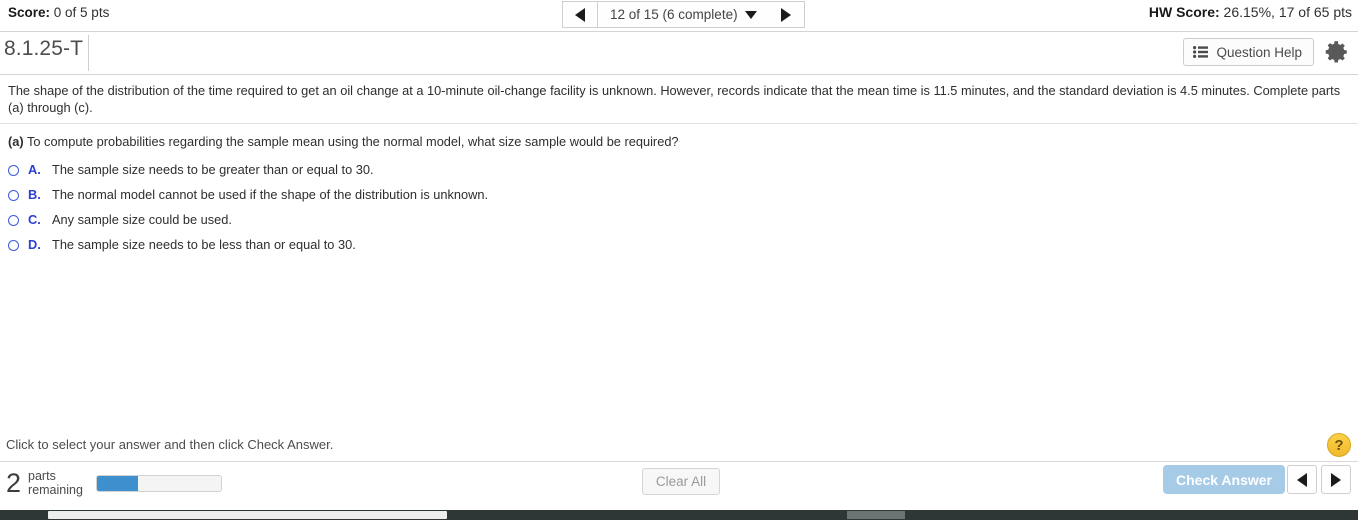  What do you see at coordinates (750, 14) in the screenshot?
I see `chevron-down-icon` at bounding box center [750, 14].